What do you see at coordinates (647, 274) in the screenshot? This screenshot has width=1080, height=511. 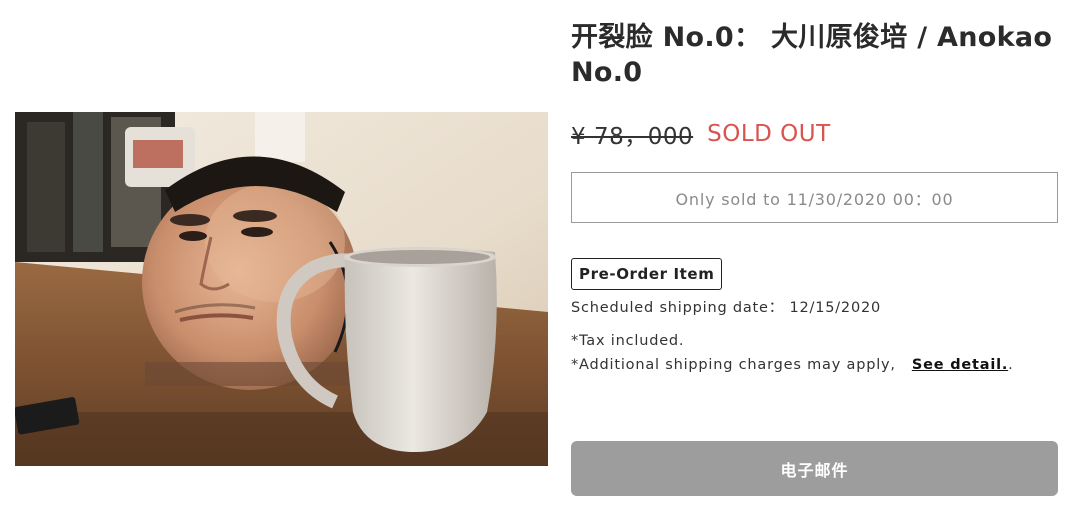 I see `pre-order-badge: Pre-Order Item` at bounding box center [647, 274].